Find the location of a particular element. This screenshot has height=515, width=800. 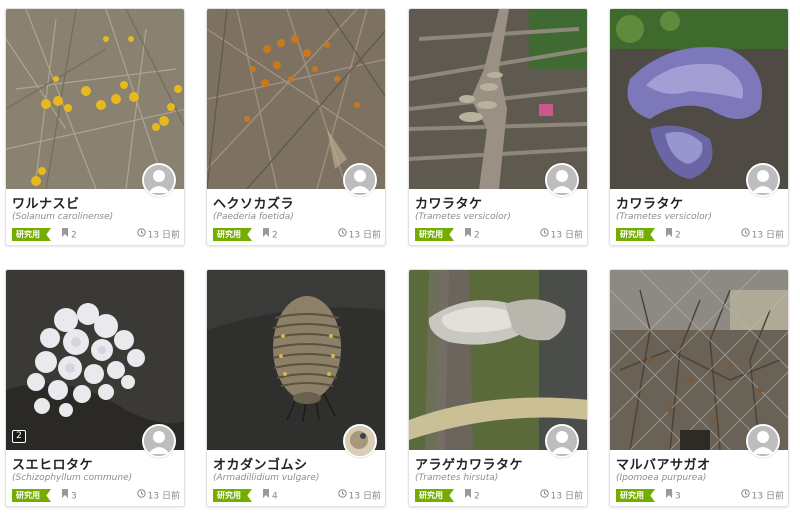

identification-count: 4 is located at coordinates (270, 495).